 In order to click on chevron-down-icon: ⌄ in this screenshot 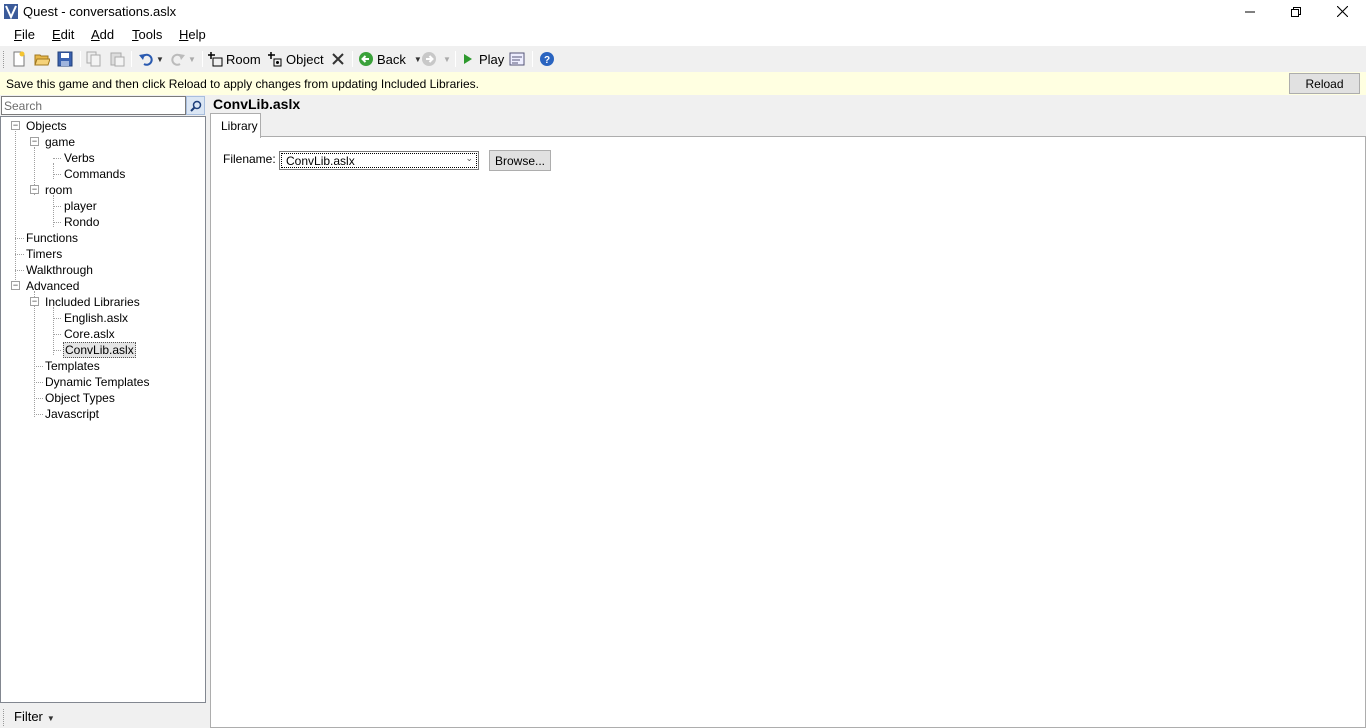, I will do `click(469, 158)`.